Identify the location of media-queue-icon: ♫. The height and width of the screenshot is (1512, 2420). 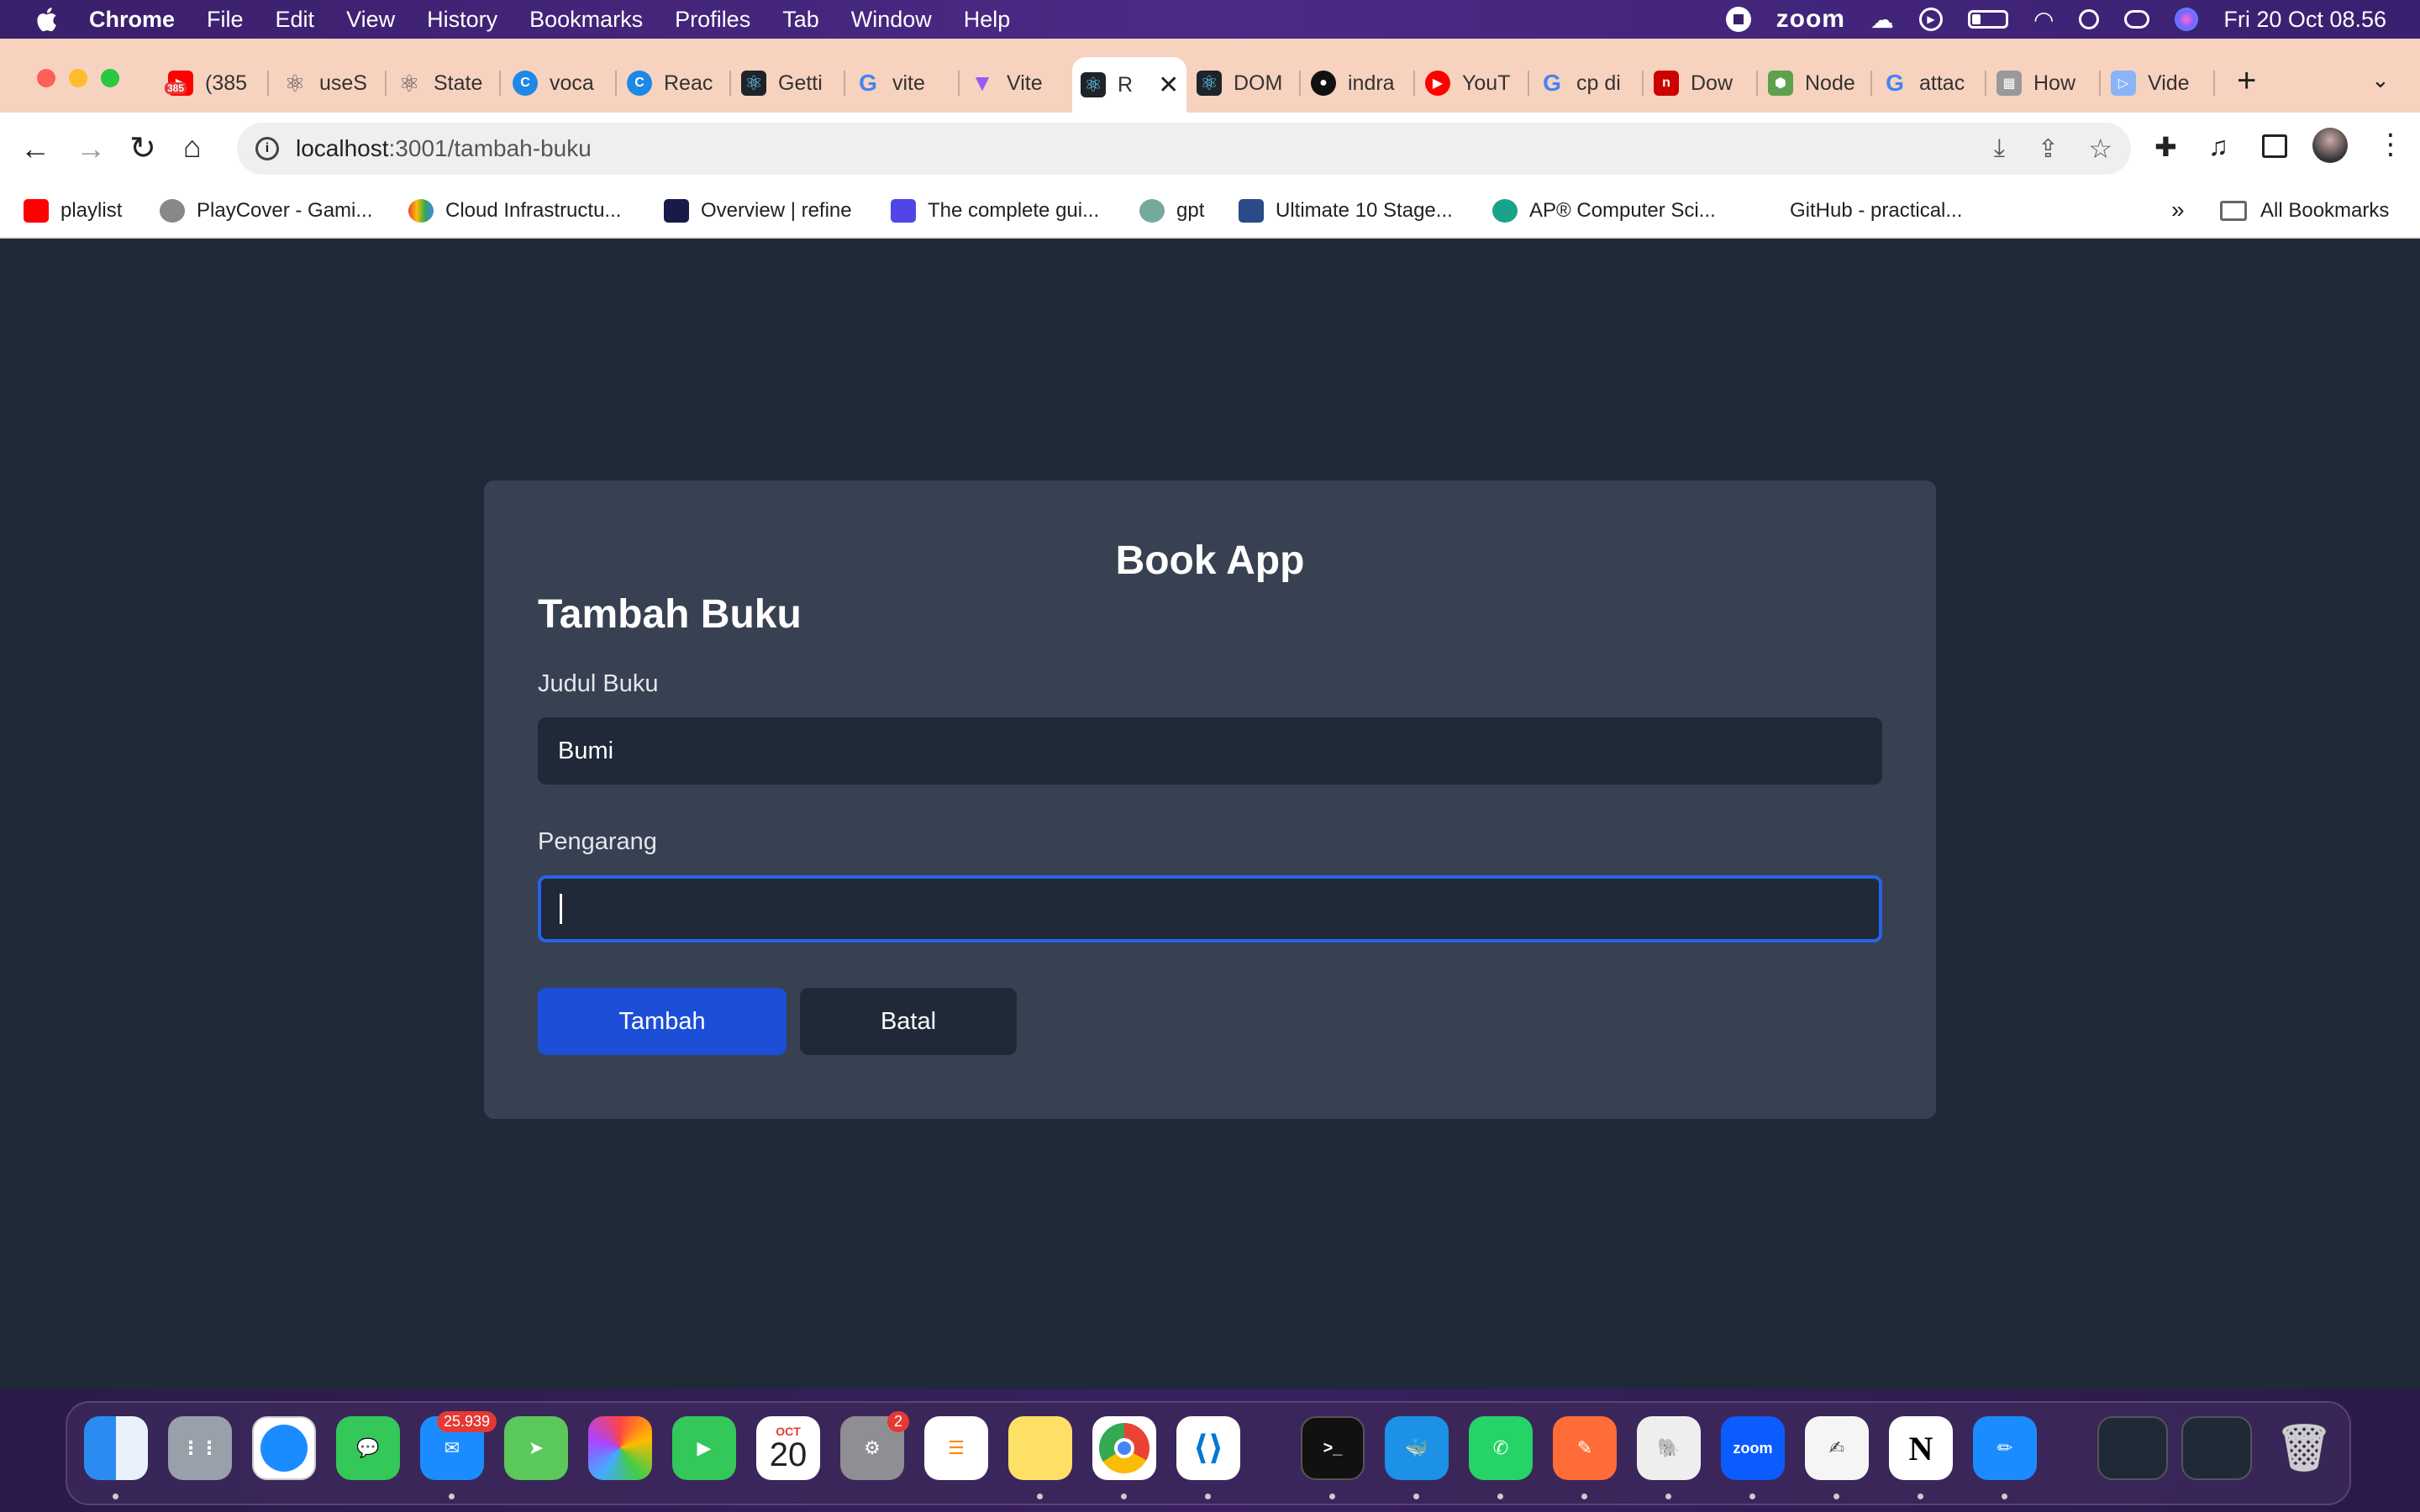
(2218, 146).